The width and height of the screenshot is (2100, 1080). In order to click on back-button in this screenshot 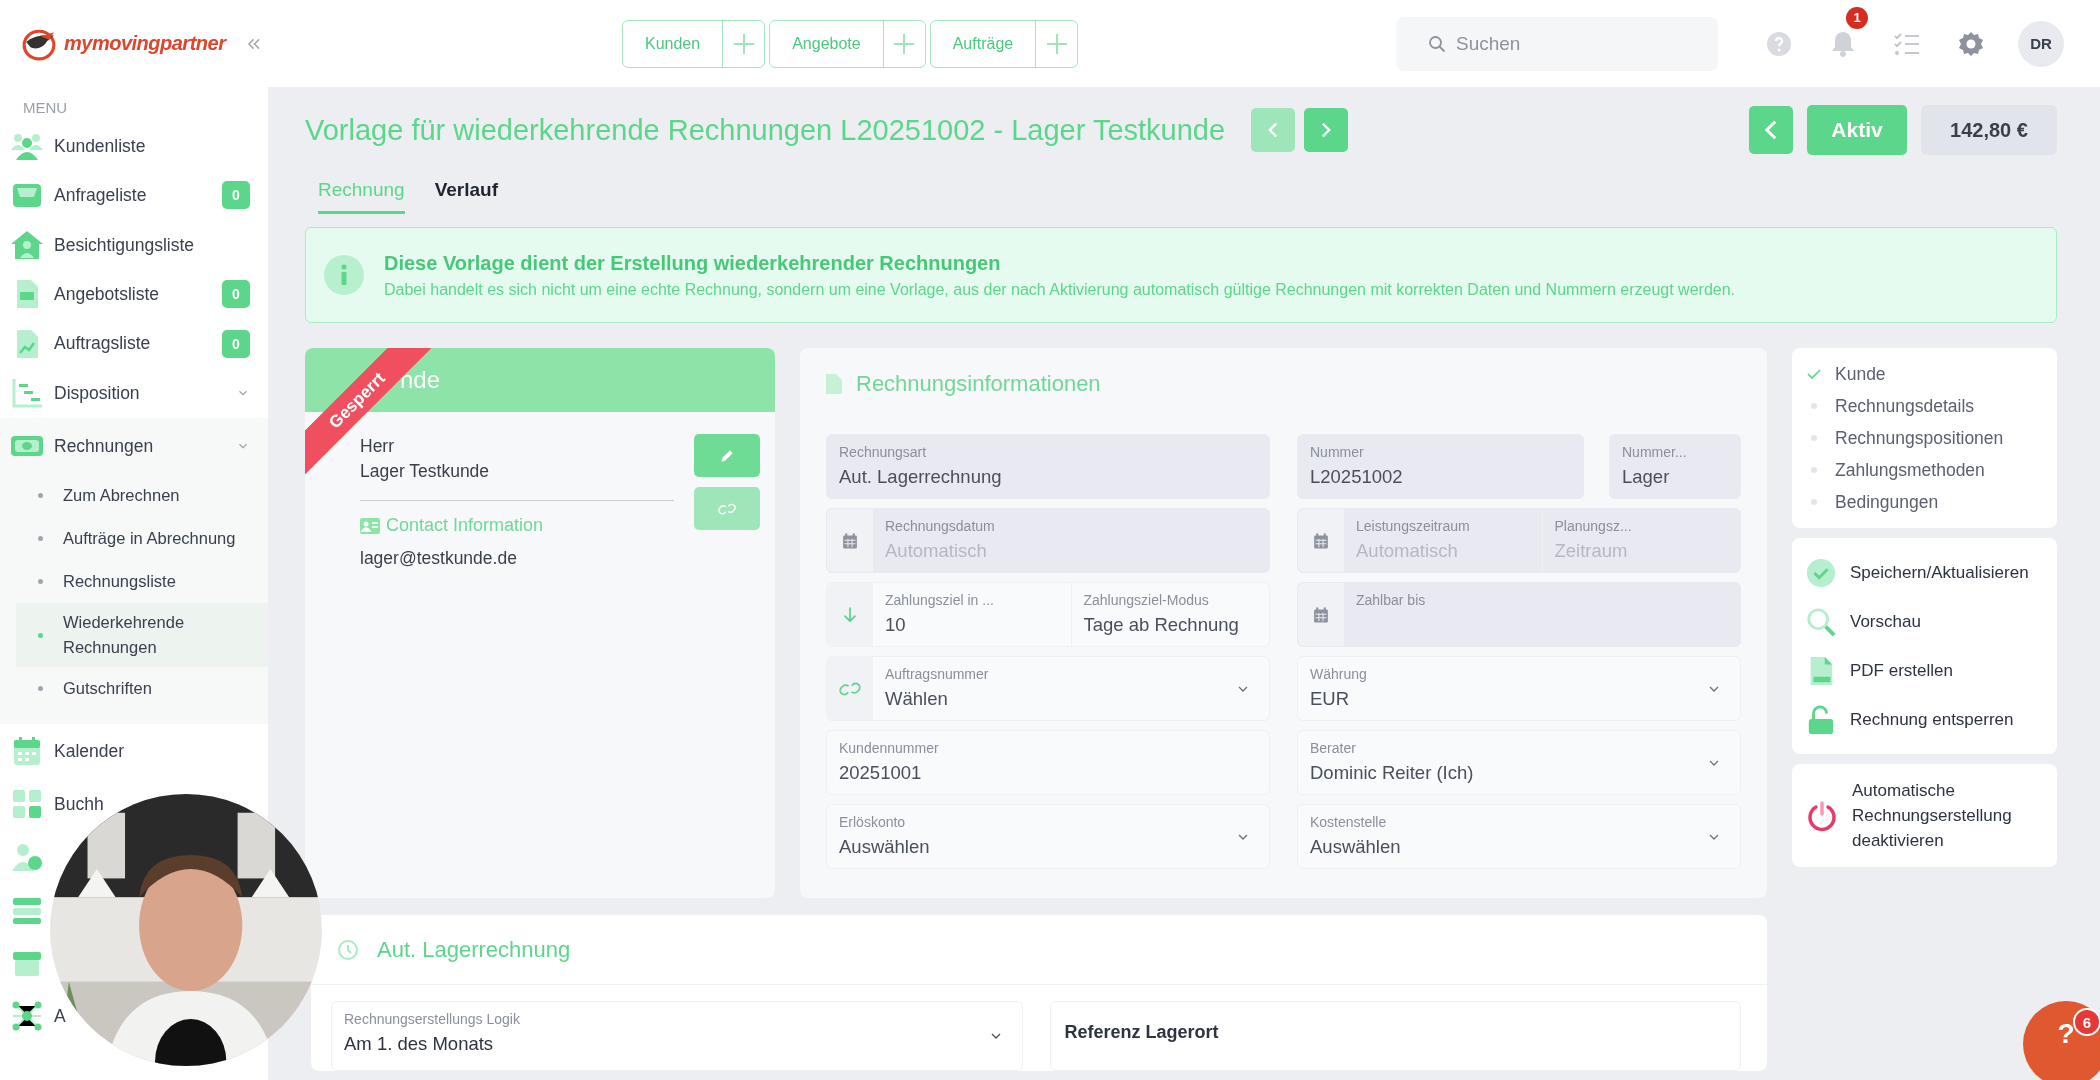, I will do `click(1771, 130)`.